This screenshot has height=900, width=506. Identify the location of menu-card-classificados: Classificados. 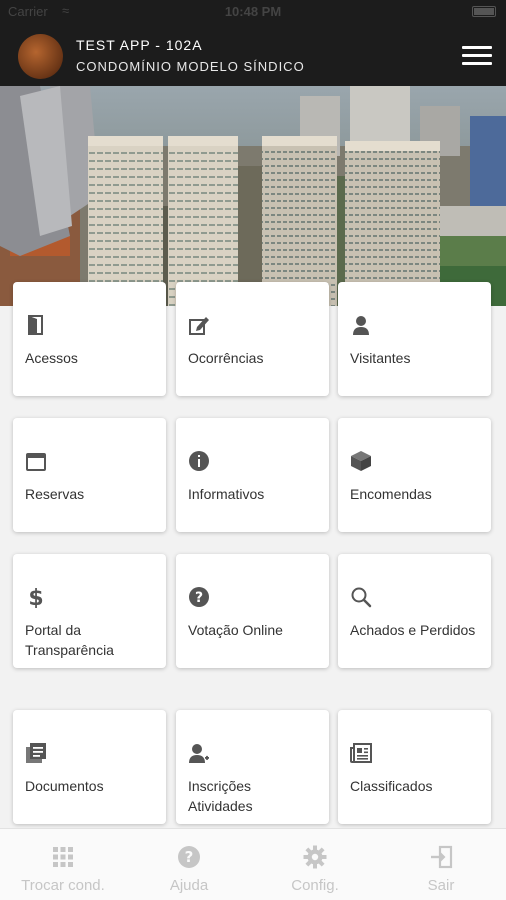
(414, 767).